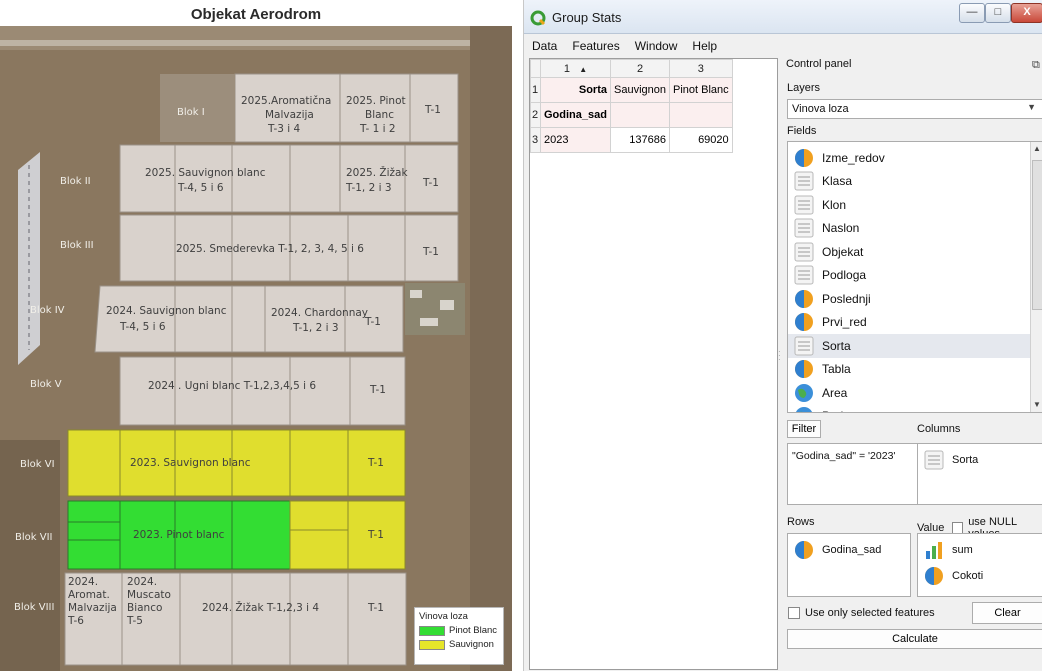  What do you see at coordinates (870, 613) in the screenshot?
I see `use-selected-label: Use only selected features` at bounding box center [870, 613].